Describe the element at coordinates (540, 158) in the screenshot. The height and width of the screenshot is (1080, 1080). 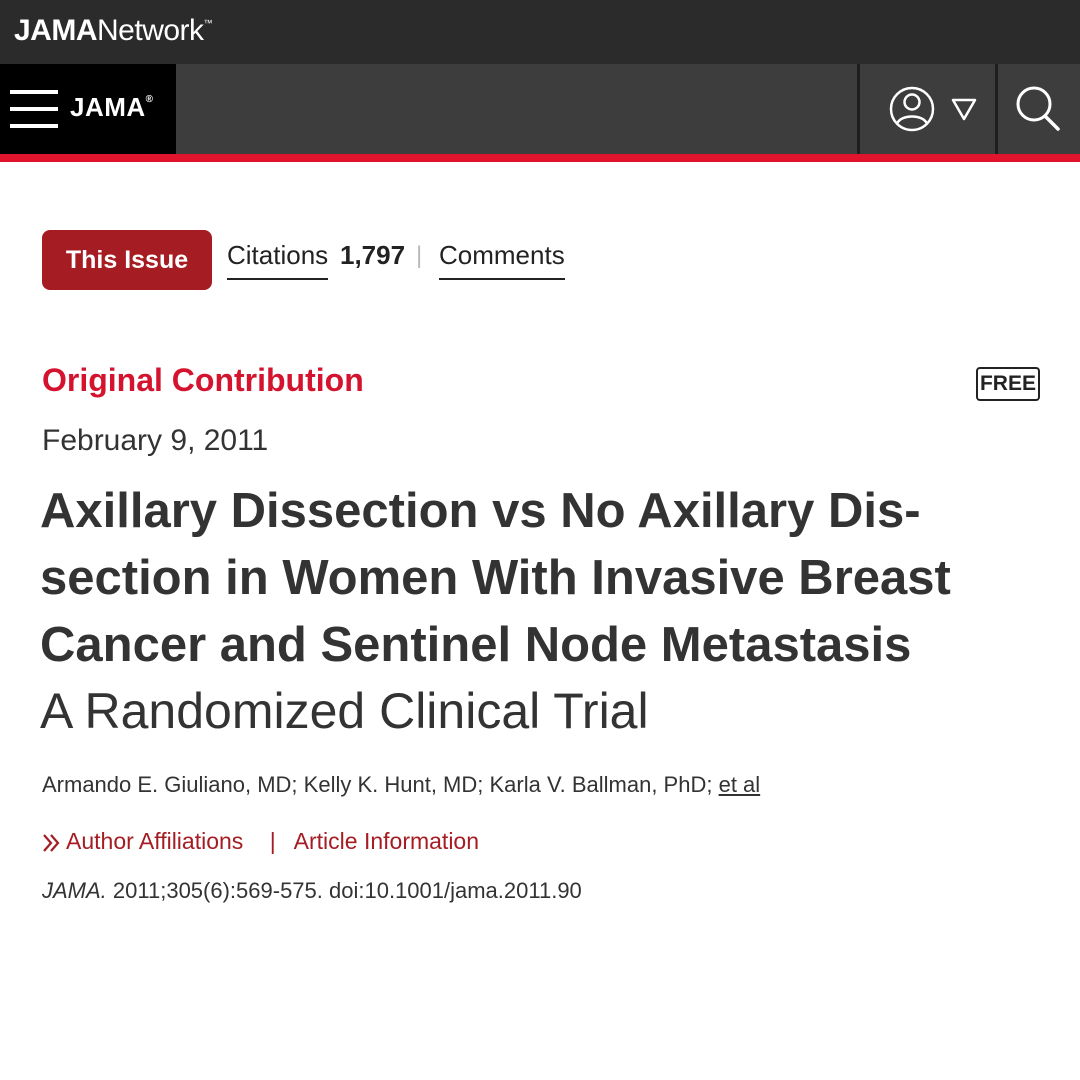
I see `header-accent-rule` at that location.